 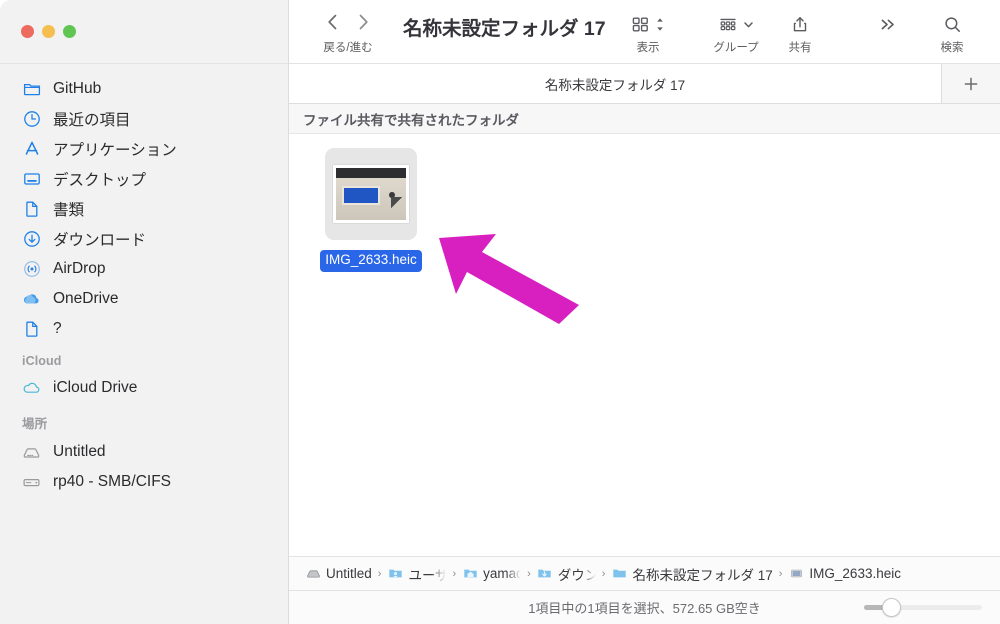 I want to click on icon-size-slider, so click(x=923, y=607).